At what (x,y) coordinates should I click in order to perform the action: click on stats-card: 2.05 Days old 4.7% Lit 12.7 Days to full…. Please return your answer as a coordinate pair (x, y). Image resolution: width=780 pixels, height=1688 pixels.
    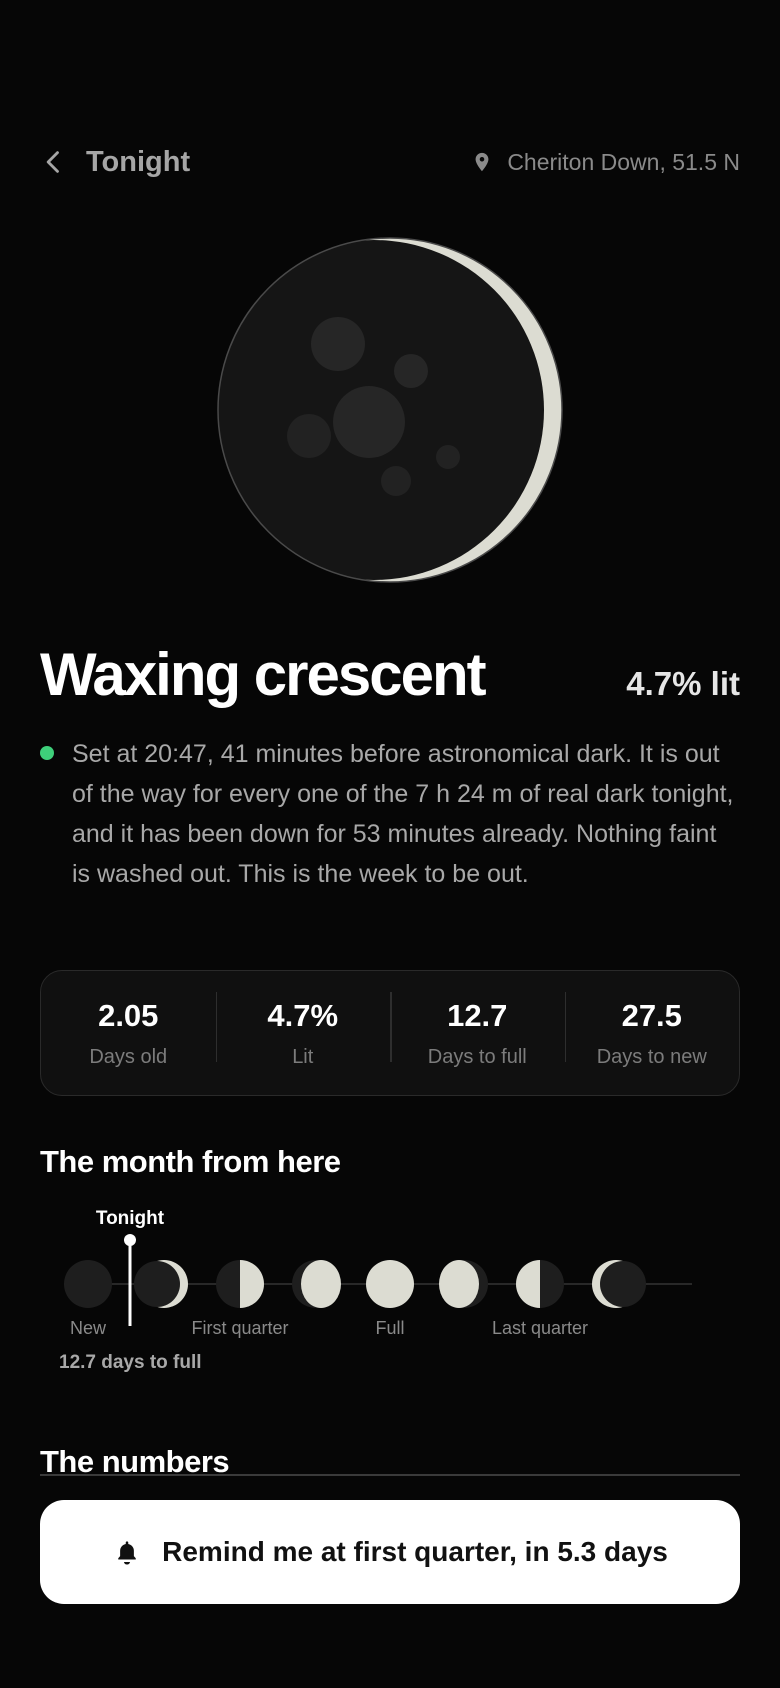
    Looking at the image, I should click on (390, 1033).